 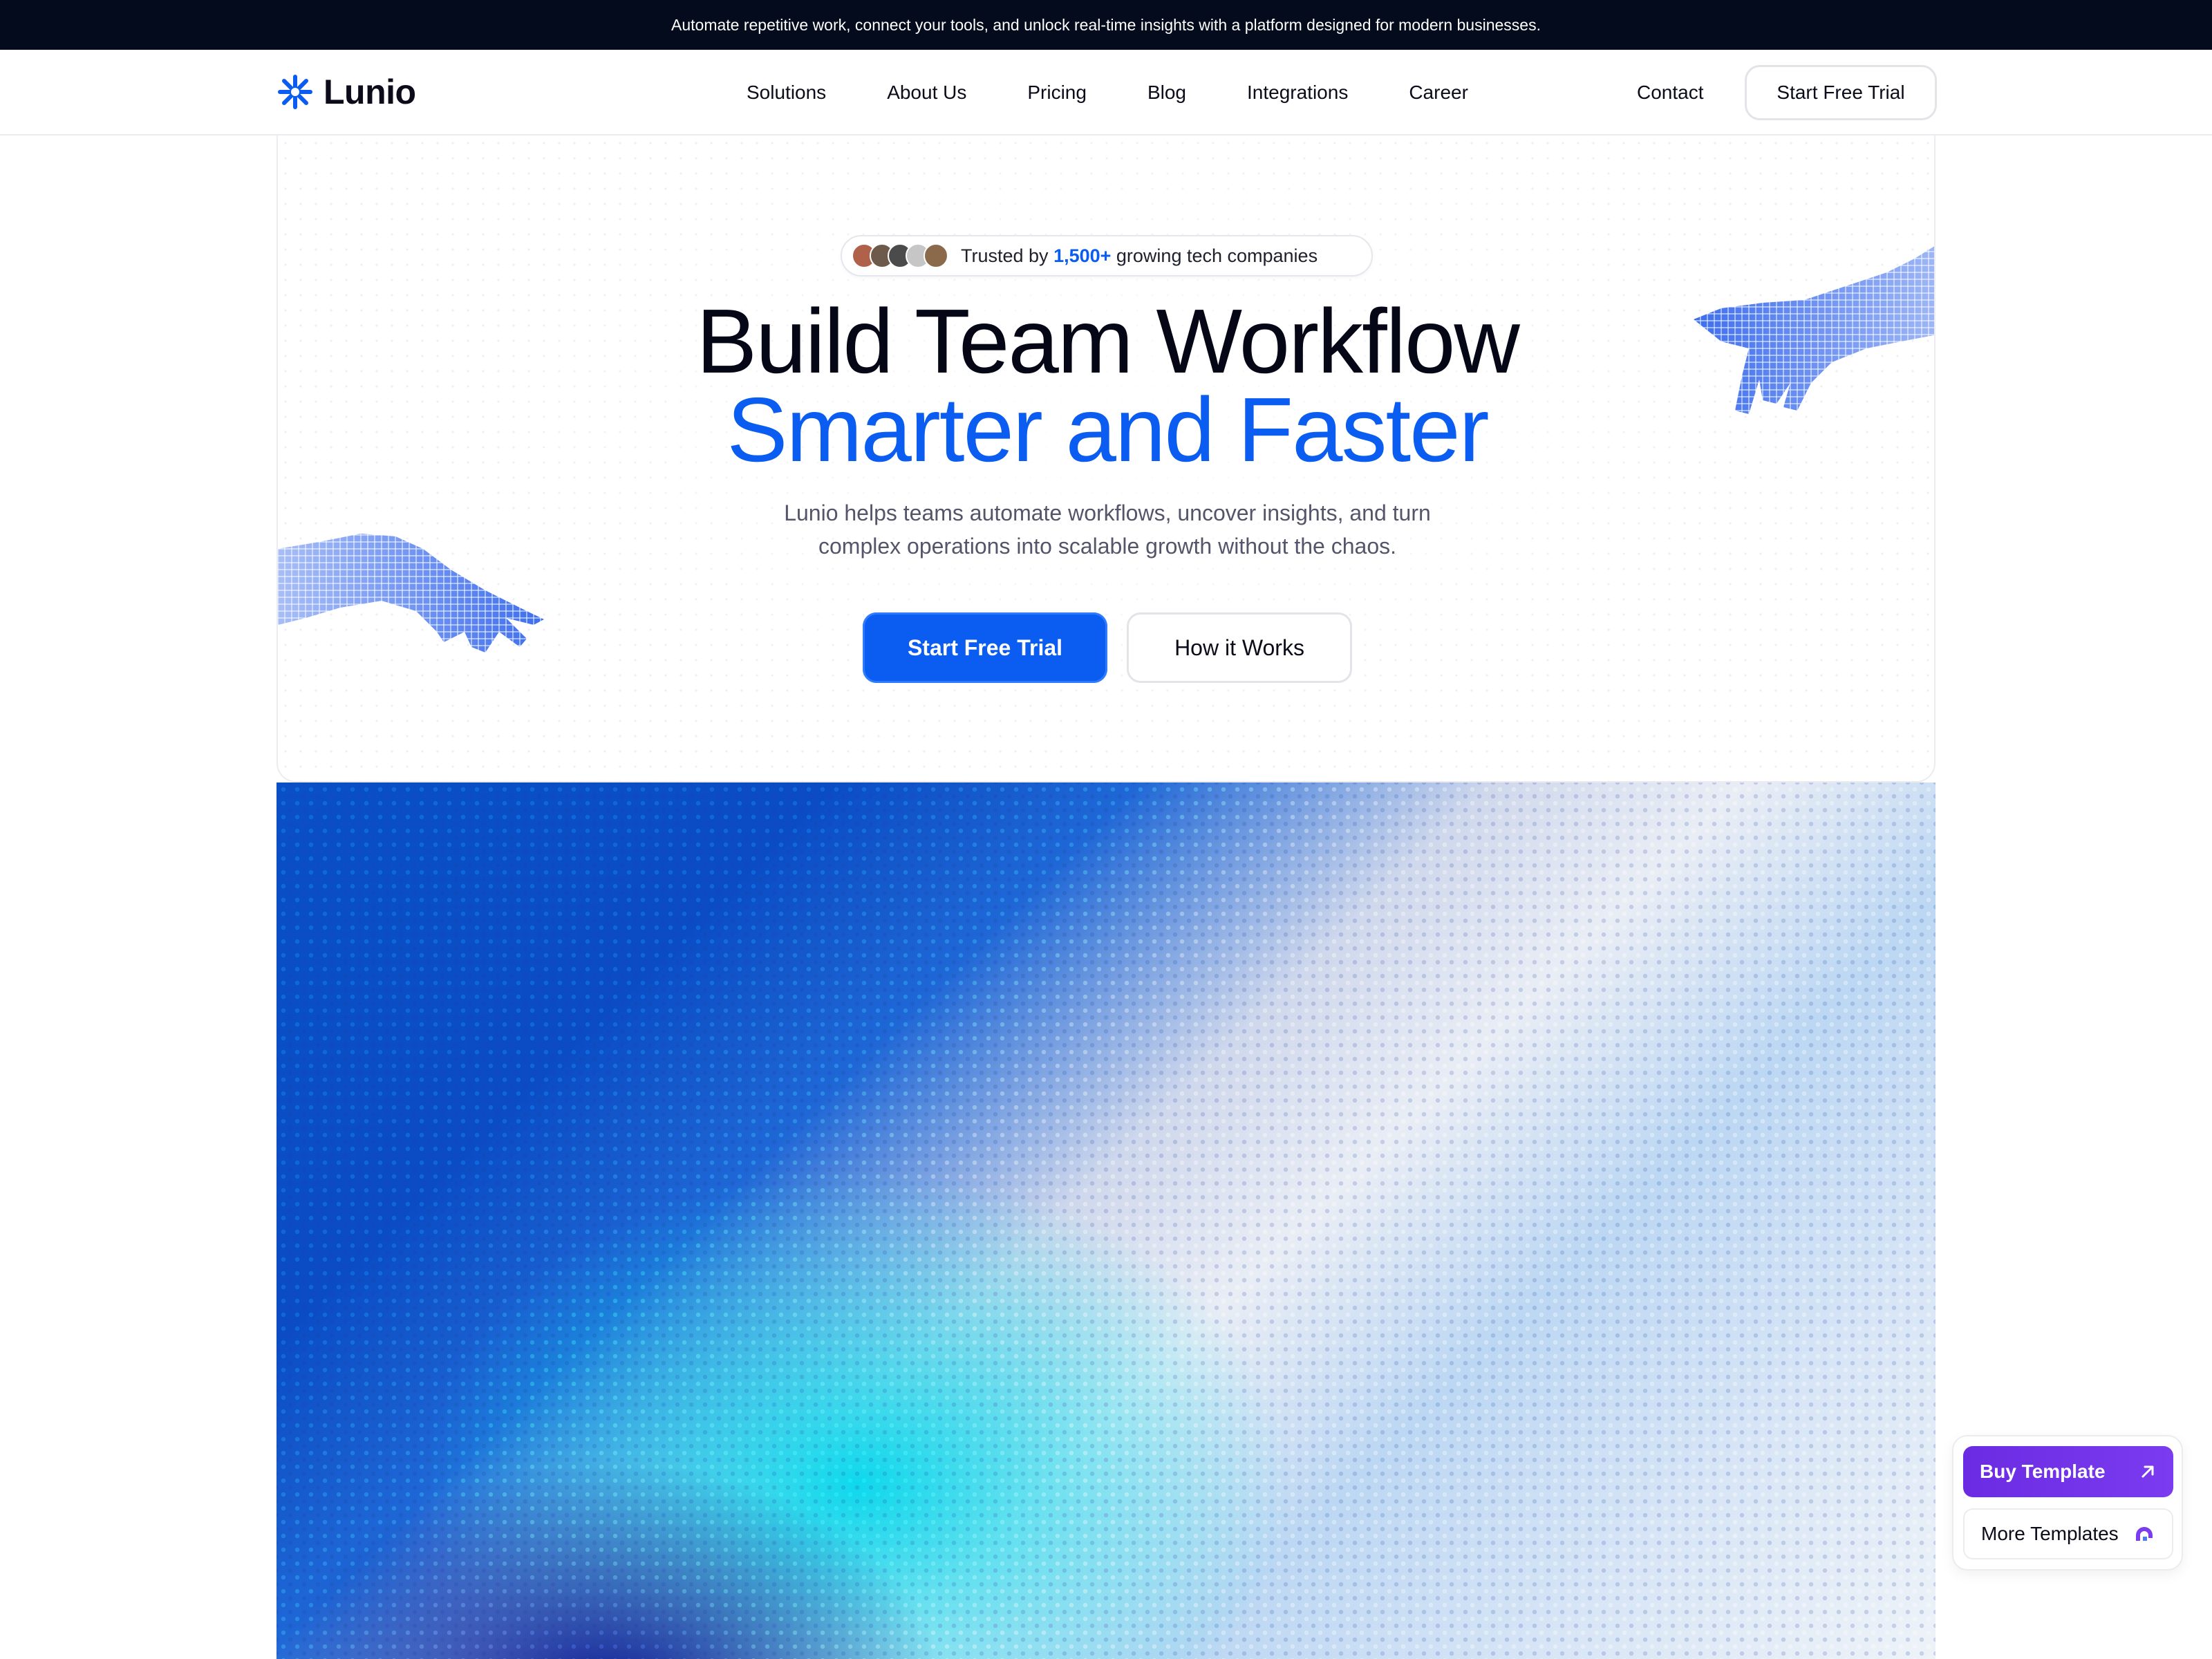 I want to click on buy-template-button: Buy Template, so click(x=2068, y=1471).